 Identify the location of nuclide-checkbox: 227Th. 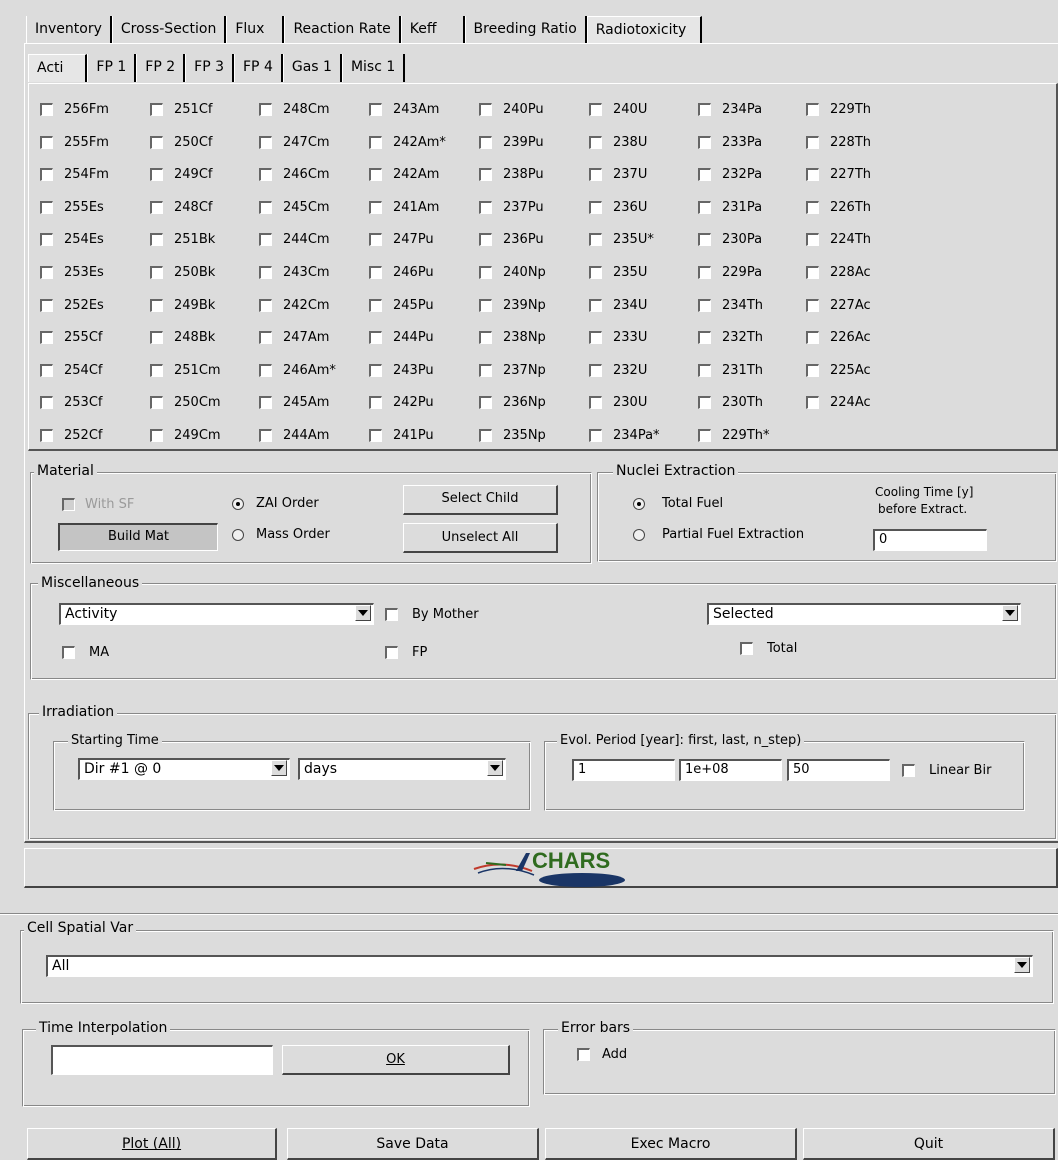
(838, 174).